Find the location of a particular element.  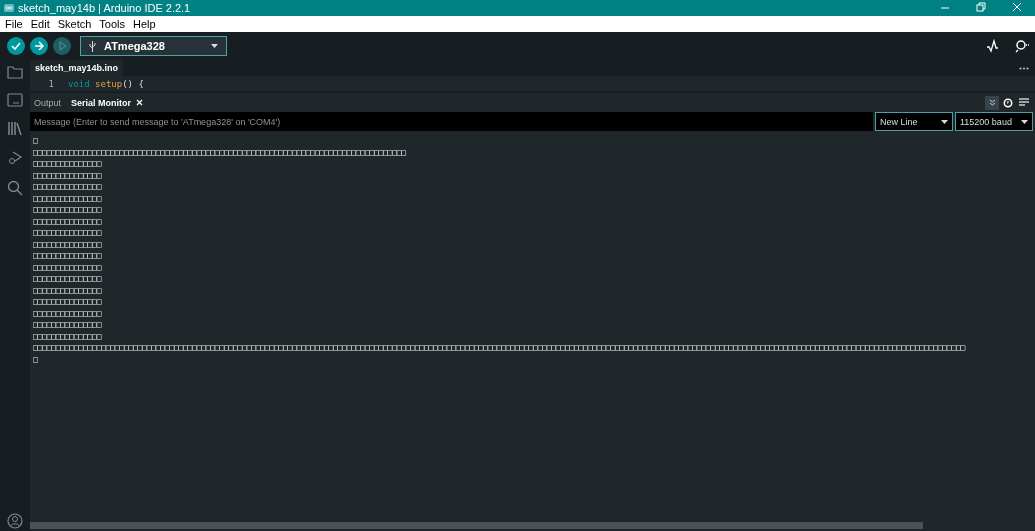

panel-tab: Output is located at coordinates (48, 102).